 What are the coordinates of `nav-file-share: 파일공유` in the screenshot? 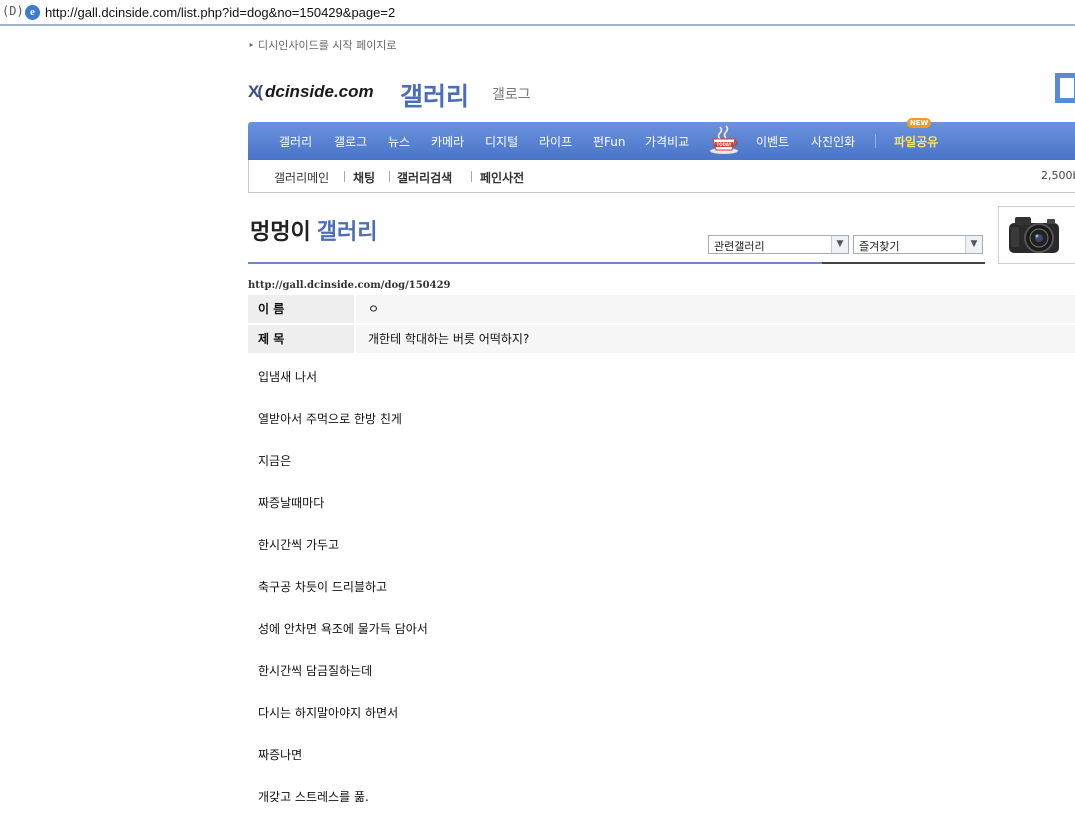 It's located at (916, 141).